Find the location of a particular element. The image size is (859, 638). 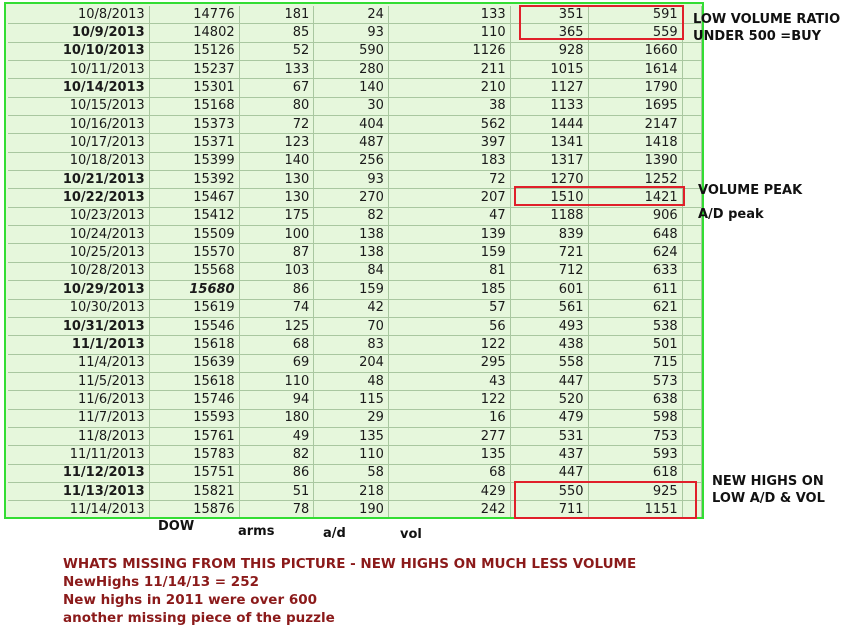

cell-arms: 180 is located at coordinates (277, 418).